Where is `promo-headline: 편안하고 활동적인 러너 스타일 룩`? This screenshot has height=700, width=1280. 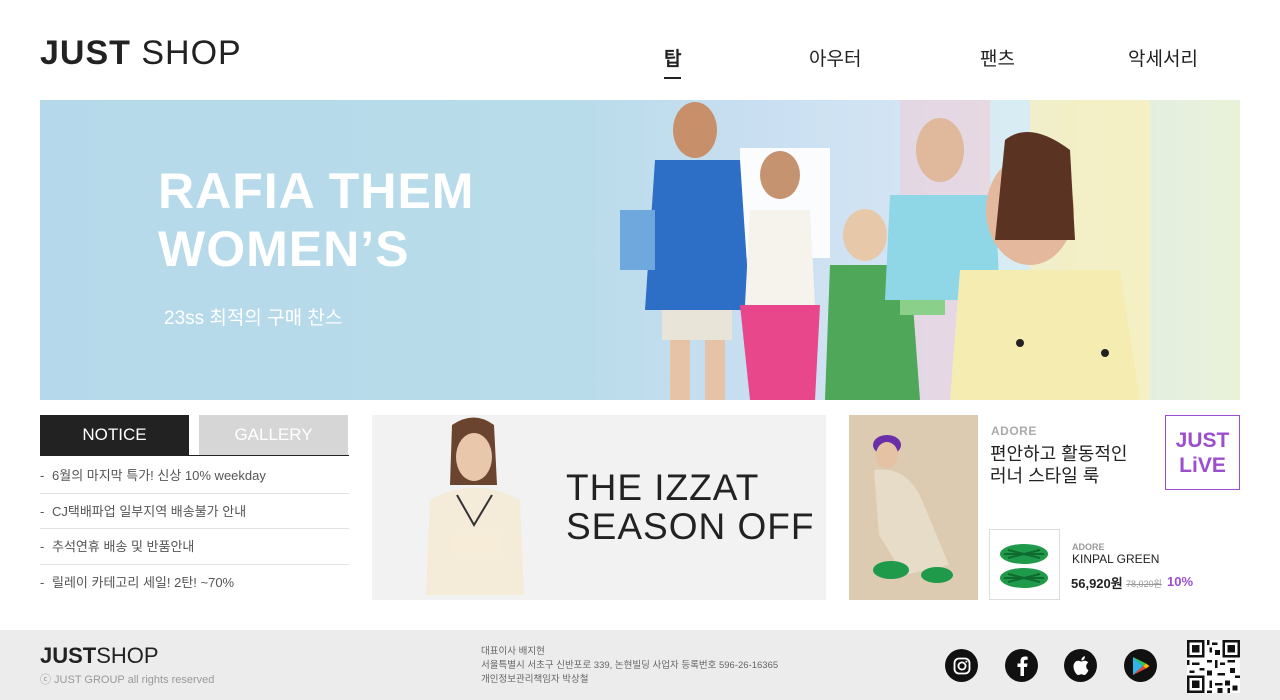
promo-headline: 편안하고 활동적인 러너 스타일 룩 is located at coordinates (1058, 465).